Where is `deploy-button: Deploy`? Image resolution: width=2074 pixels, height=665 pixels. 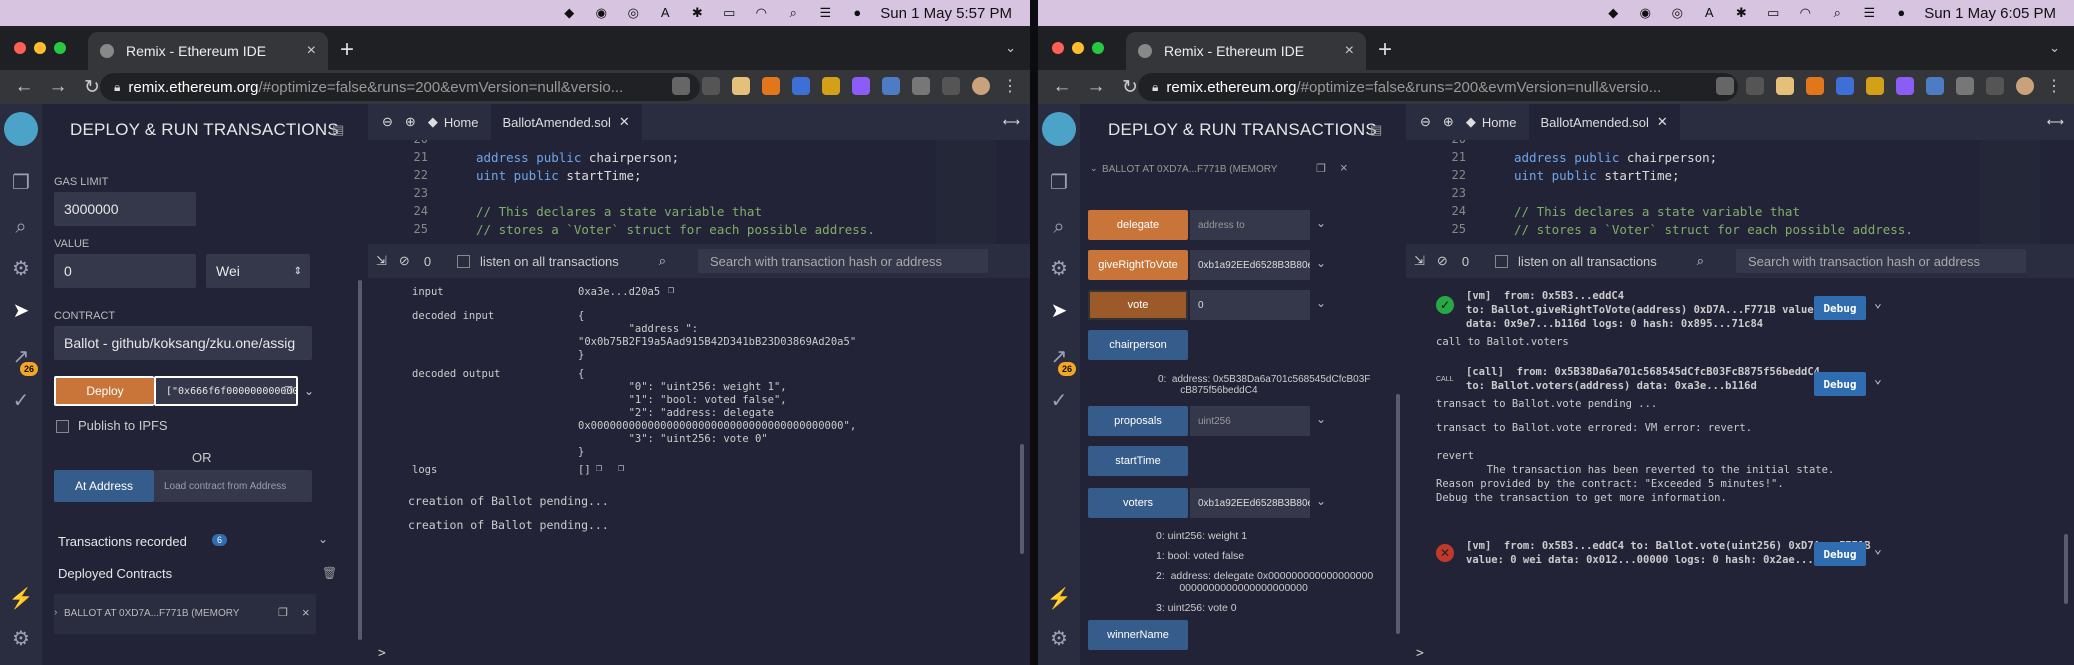 deploy-button: Deploy is located at coordinates (104, 391).